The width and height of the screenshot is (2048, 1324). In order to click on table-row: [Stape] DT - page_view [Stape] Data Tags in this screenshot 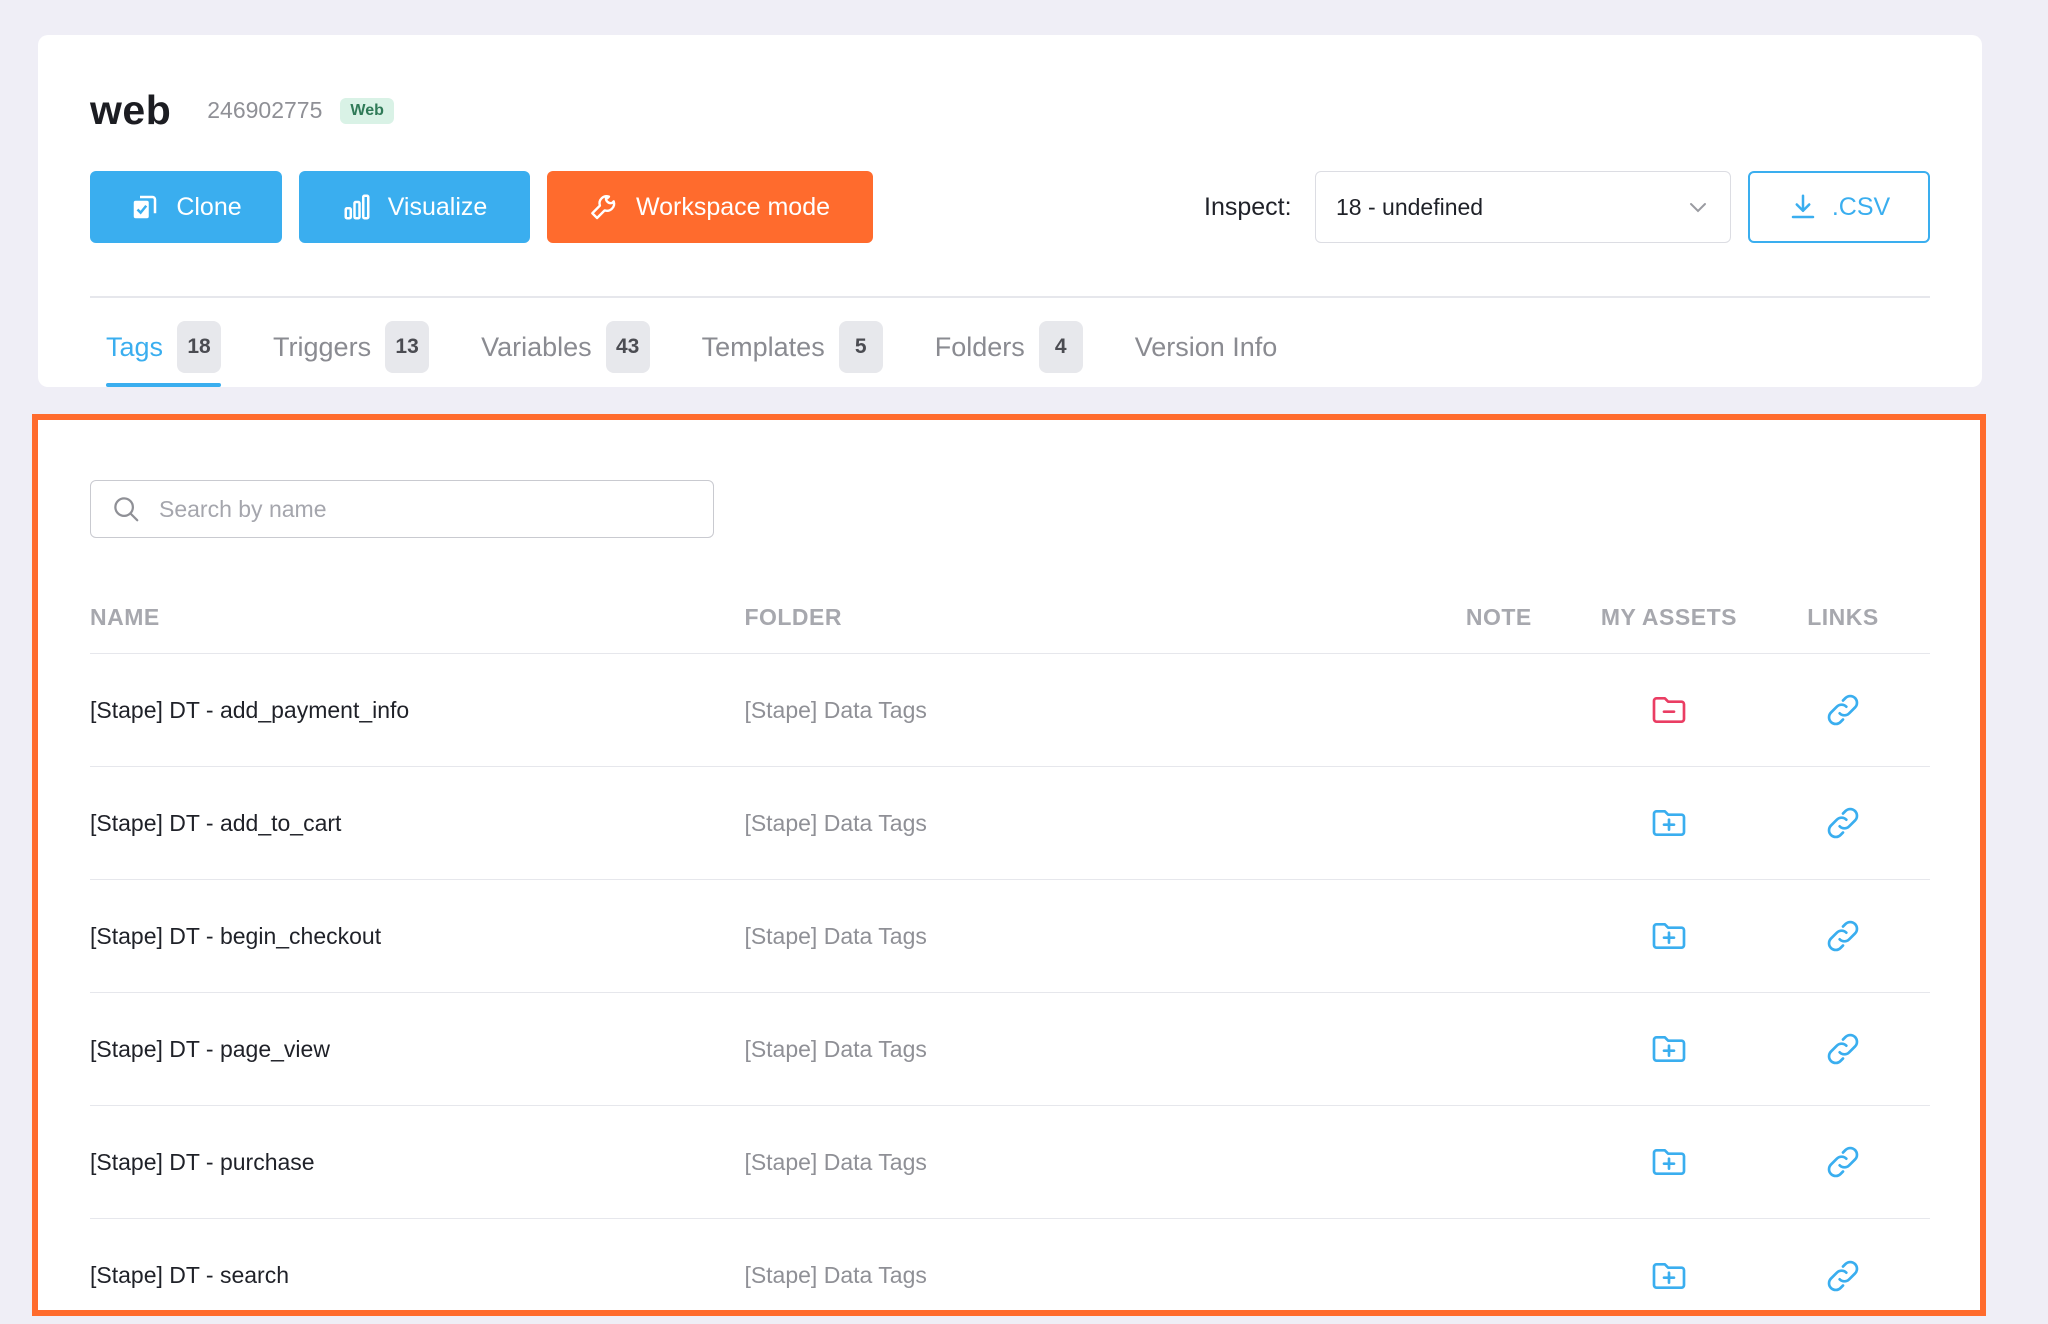, I will do `click(1010, 1049)`.